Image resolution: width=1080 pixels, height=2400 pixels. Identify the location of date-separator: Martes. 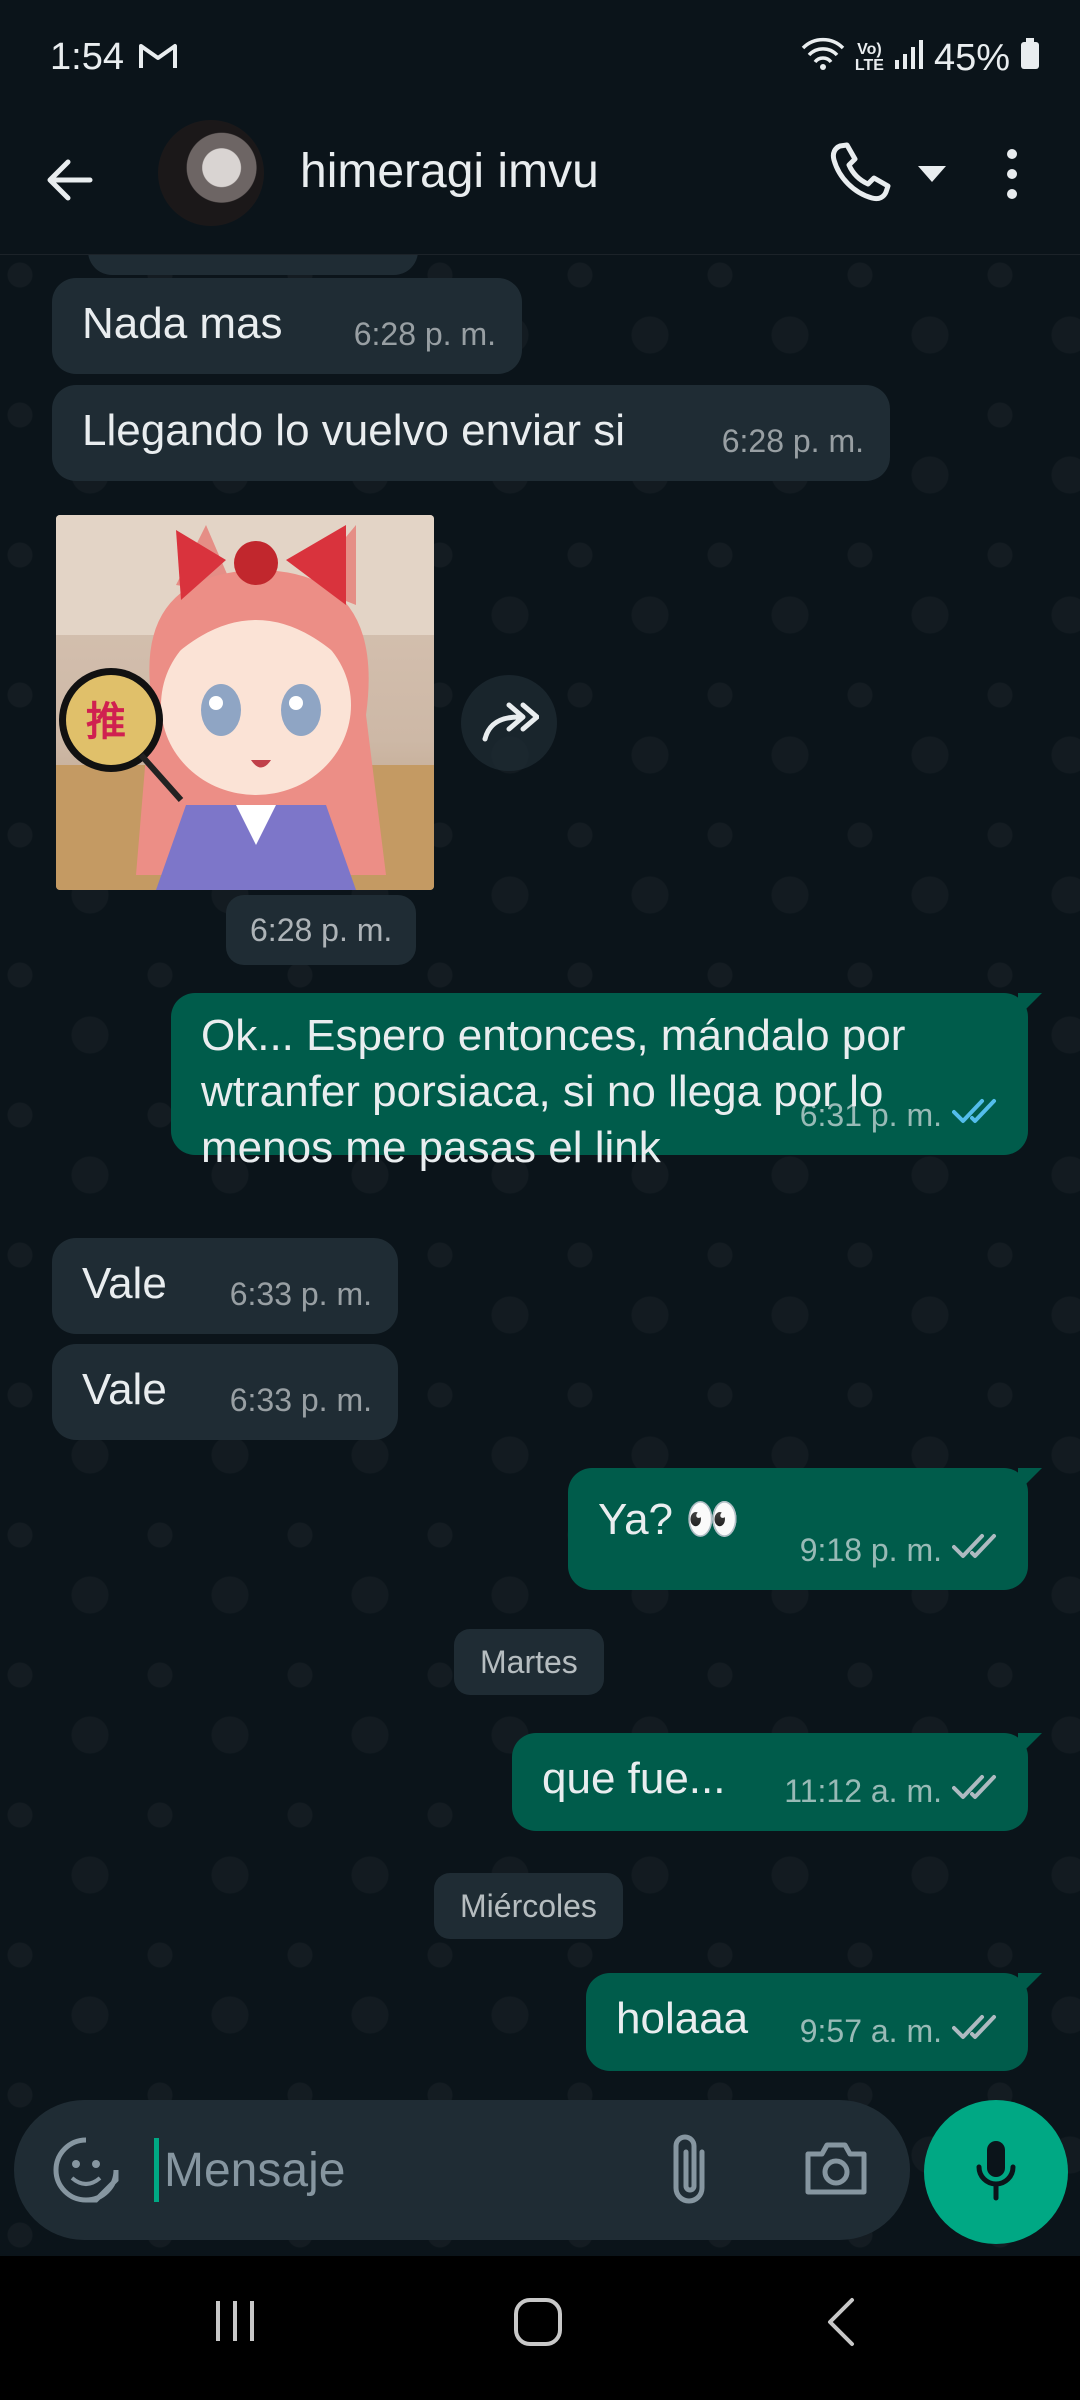
(529, 1662).